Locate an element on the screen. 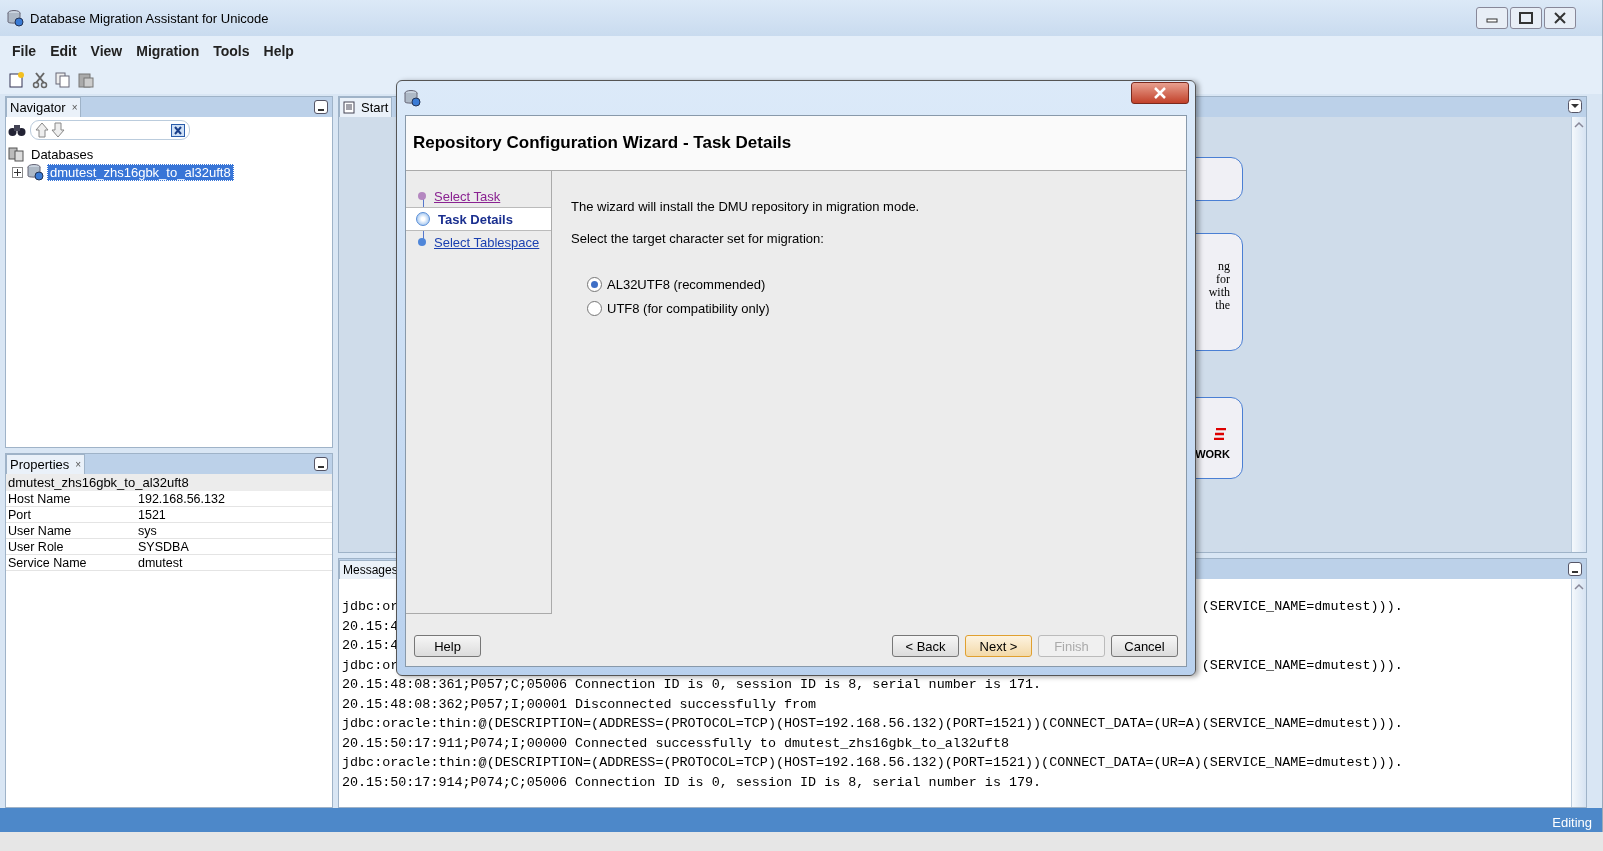 This screenshot has width=1603, height=851. wizard-step-link: Select Task is located at coordinates (467, 196).